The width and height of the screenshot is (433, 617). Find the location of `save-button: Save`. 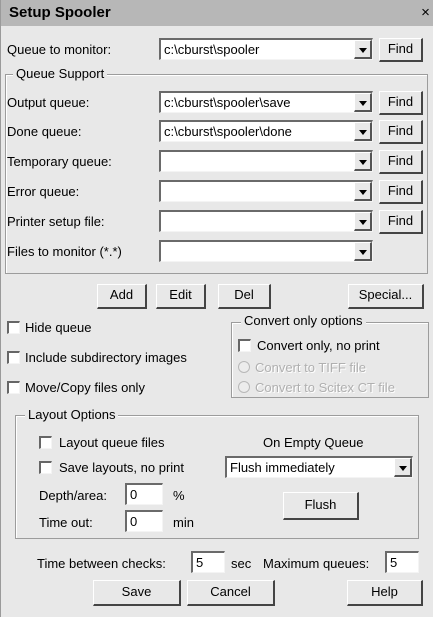

save-button: Save is located at coordinates (137, 593).